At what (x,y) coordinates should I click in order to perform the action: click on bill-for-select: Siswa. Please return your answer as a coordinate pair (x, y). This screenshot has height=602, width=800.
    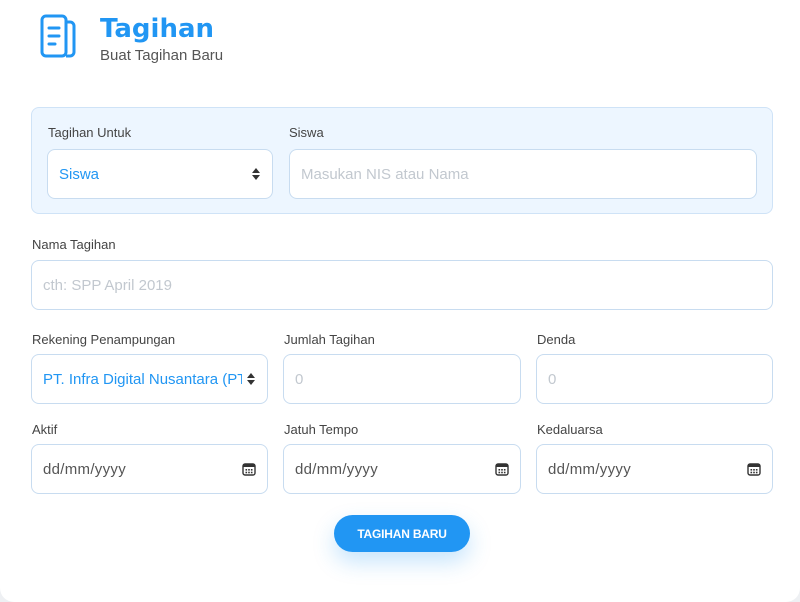
    Looking at the image, I should click on (160, 174).